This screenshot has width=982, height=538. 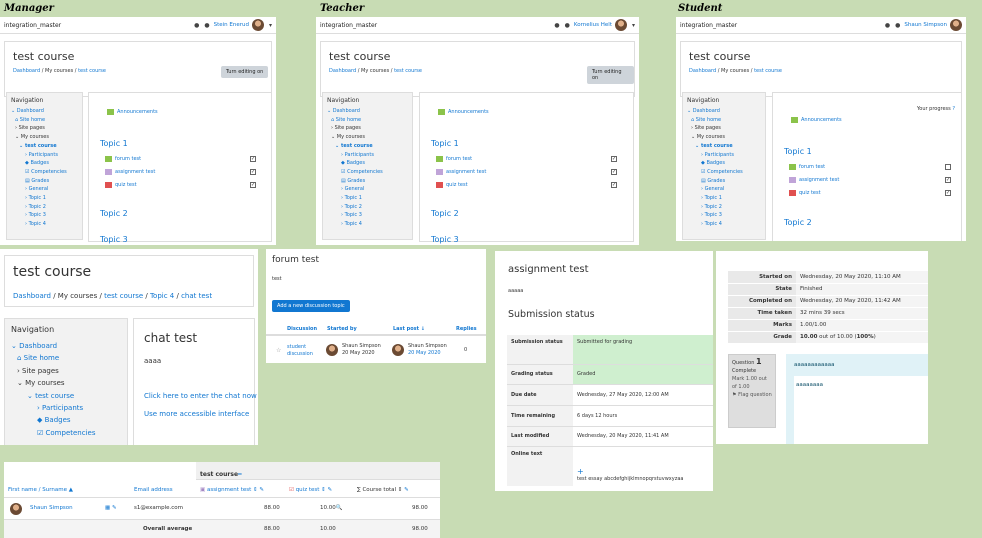 I want to click on flag-question: ⚑ Flag question, so click(x=752, y=395).